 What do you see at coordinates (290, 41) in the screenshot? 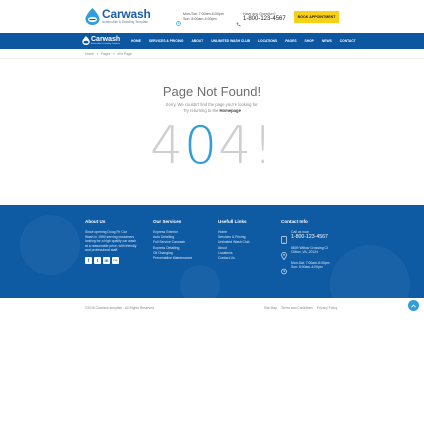
I see `nav-item-pages: PAGES` at bounding box center [290, 41].